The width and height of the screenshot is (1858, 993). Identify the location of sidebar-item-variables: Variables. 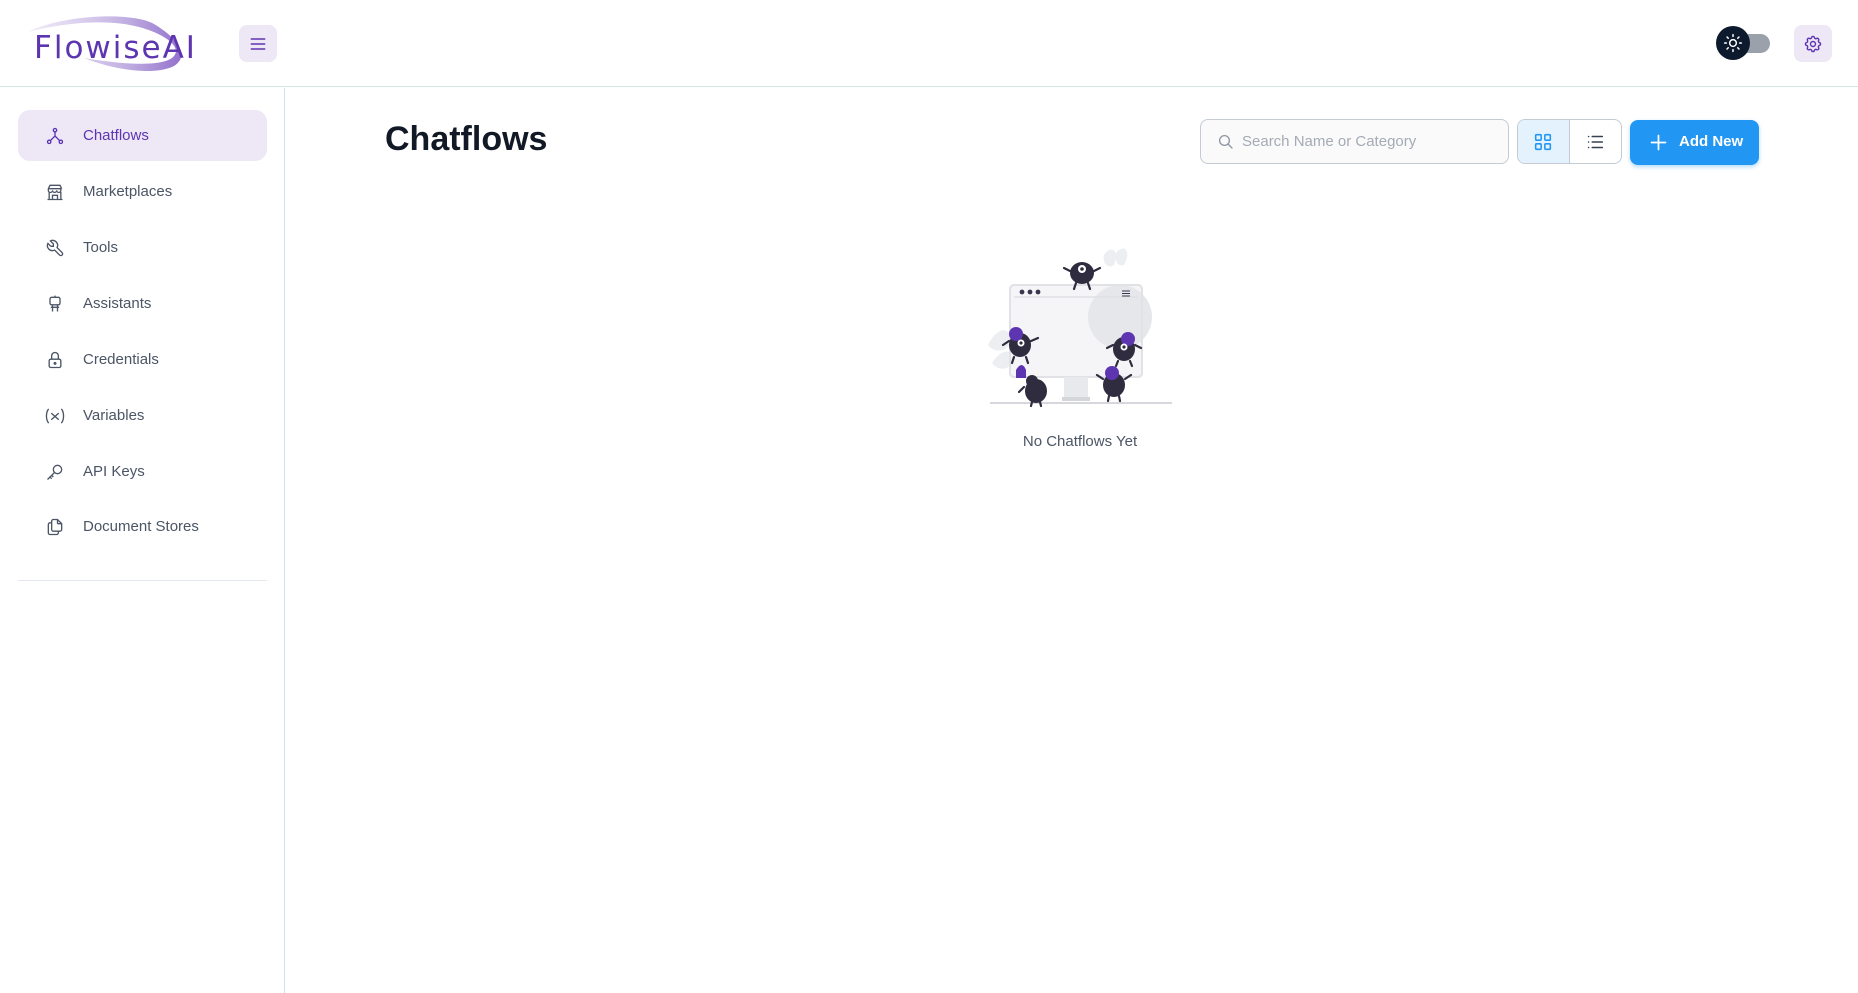
(142, 415).